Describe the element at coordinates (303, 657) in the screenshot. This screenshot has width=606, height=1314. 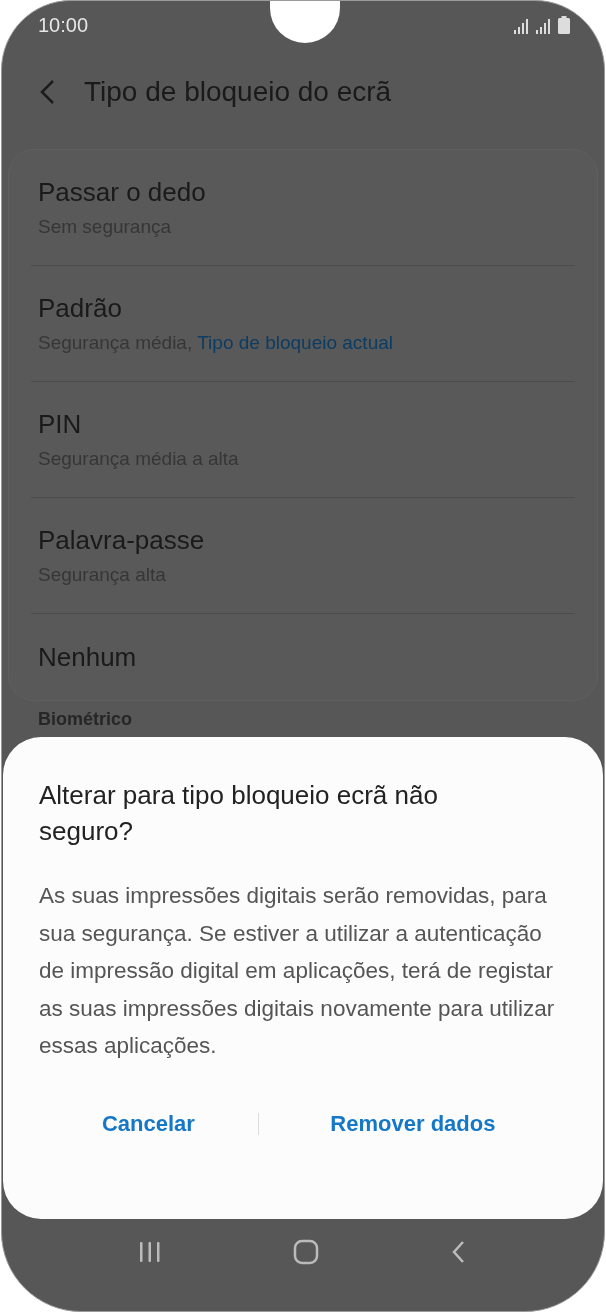
I see `lock-option: Nenhum` at that location.